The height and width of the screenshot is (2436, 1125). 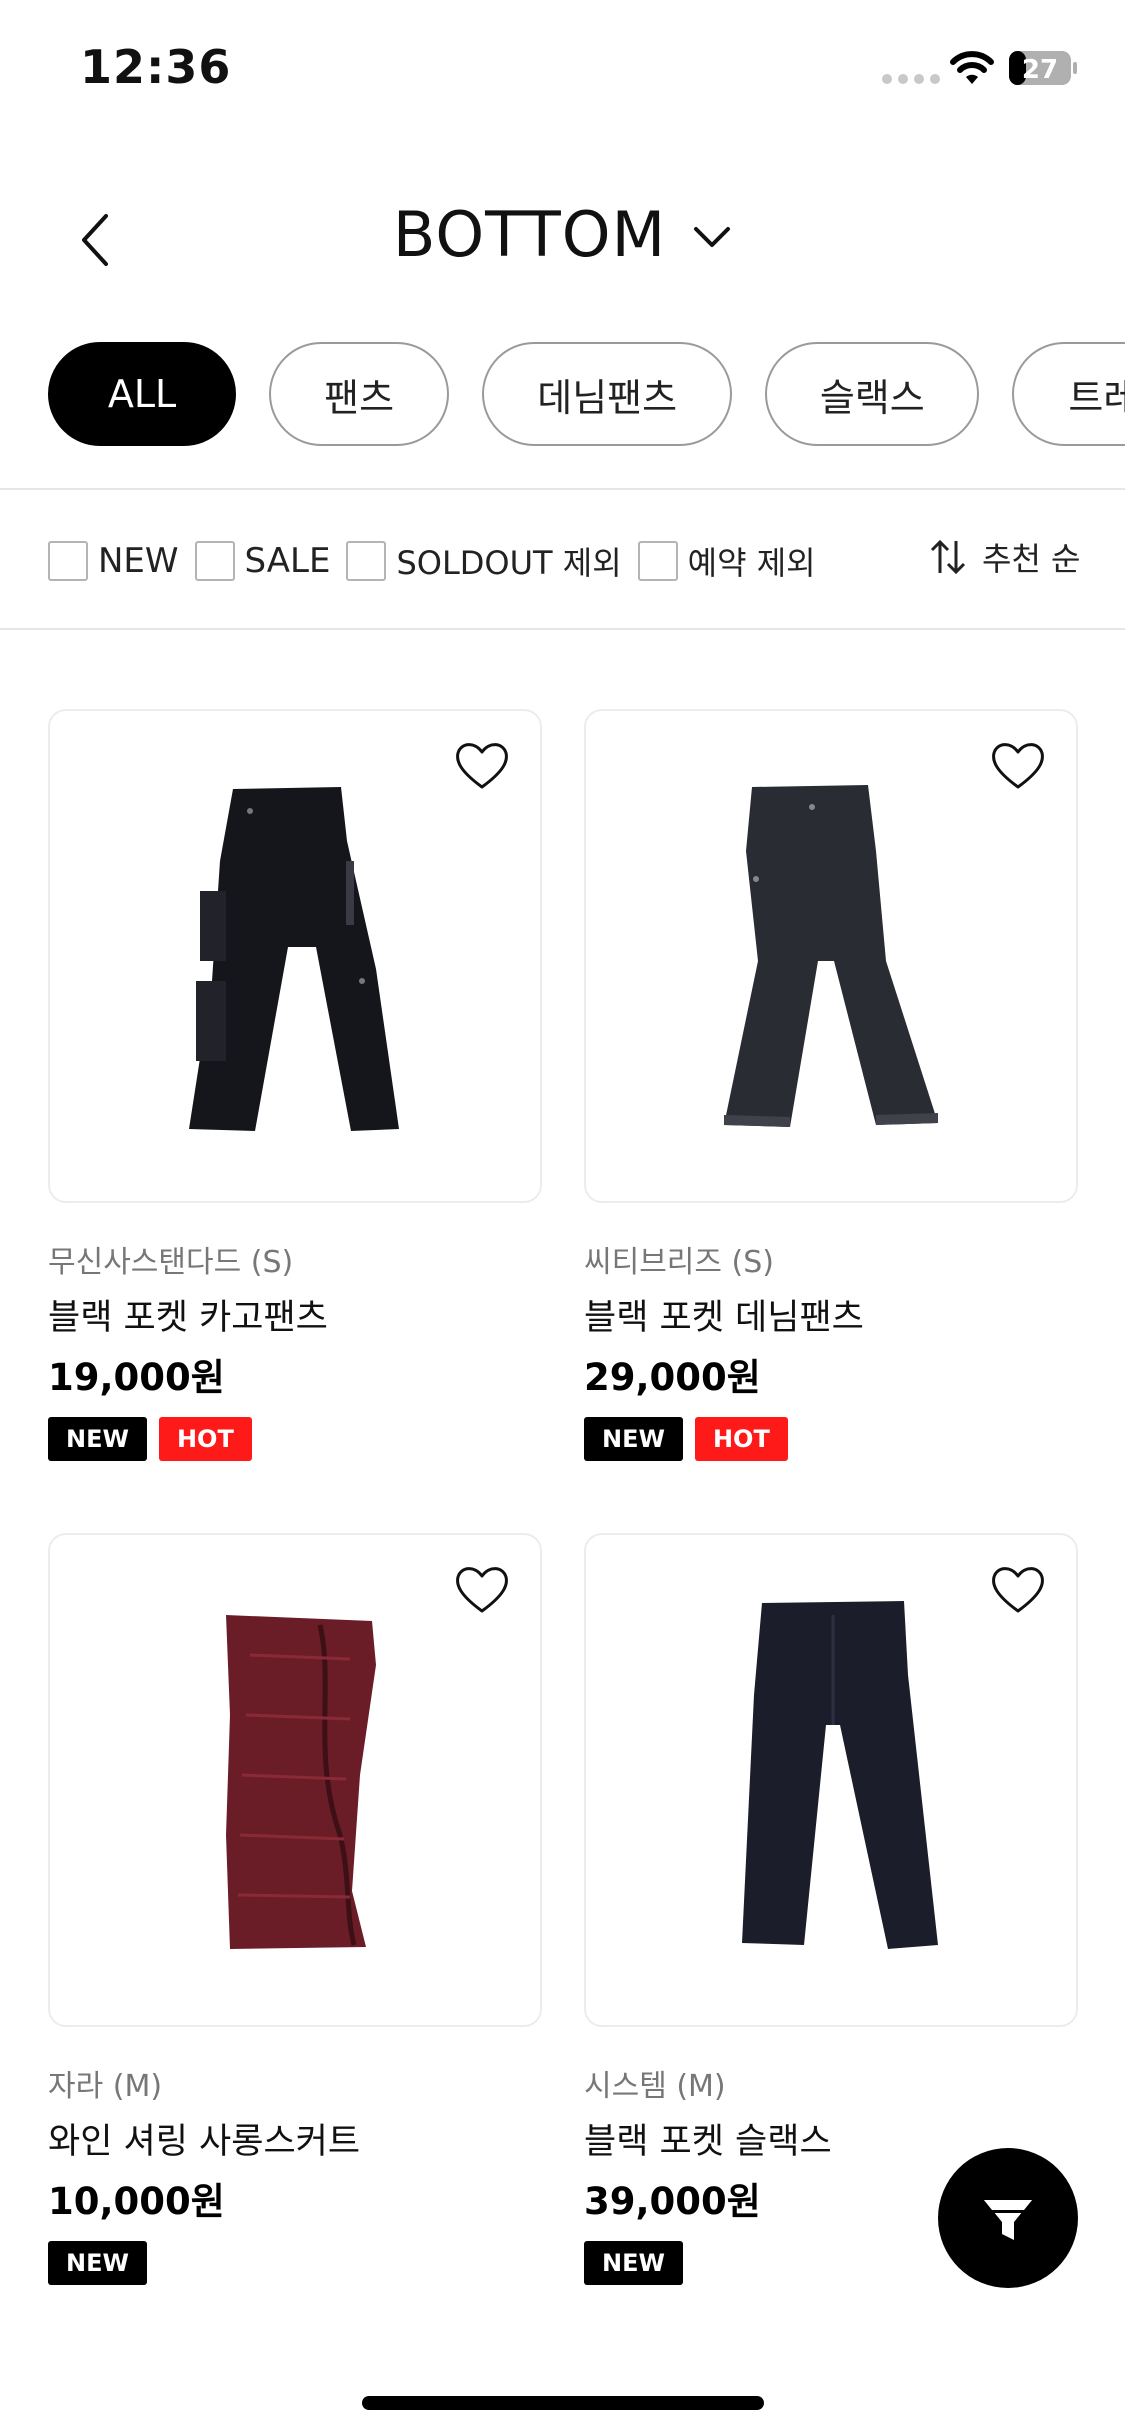 I want to click on filter-new: NEW, so click(x=113, y=561).